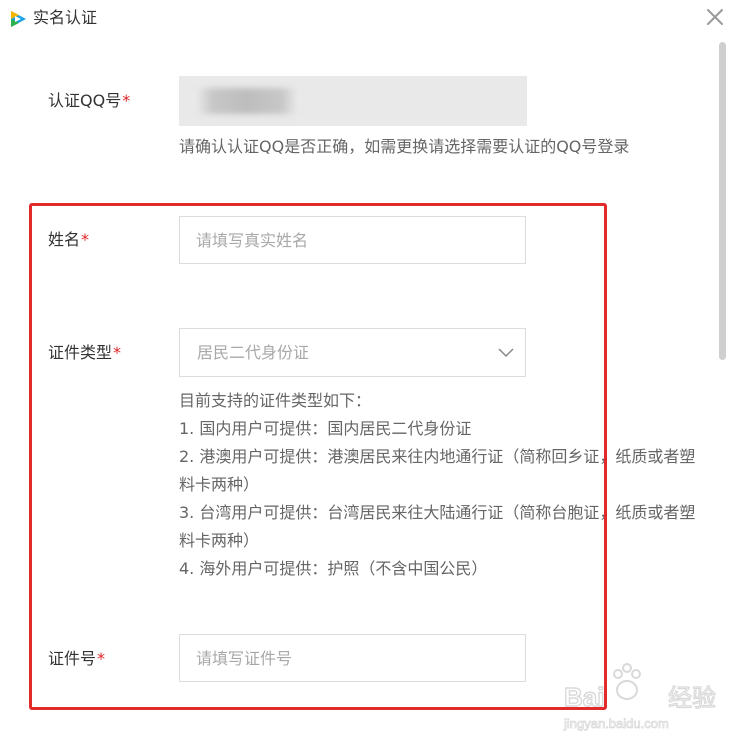 The width and height of the screenshot is (733, 745). I want to click on chevron-down-icon, so click(506, 353).